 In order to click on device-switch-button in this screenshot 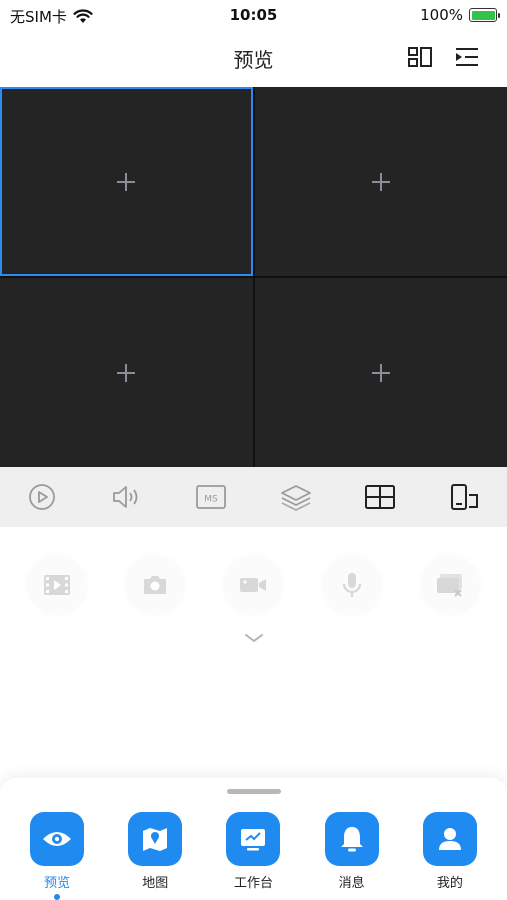, I will do `click(465, 497)`.